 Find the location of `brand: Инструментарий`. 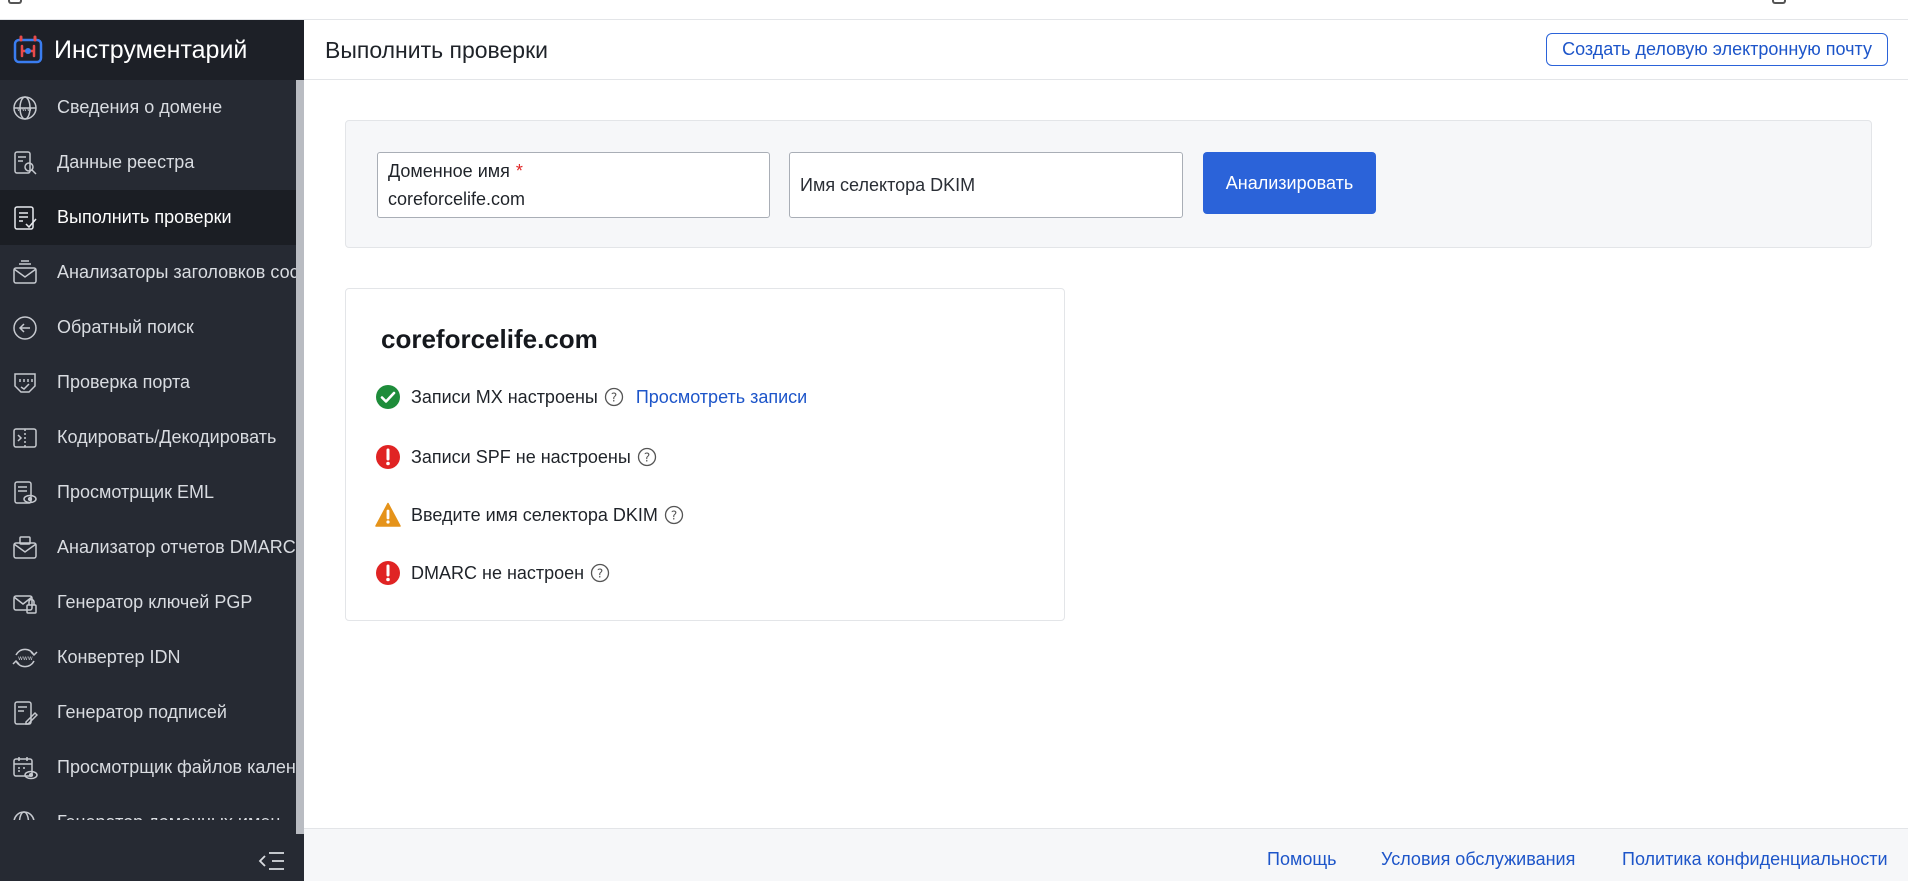

brand: Инструментарий is located at coordinates (152, 50).